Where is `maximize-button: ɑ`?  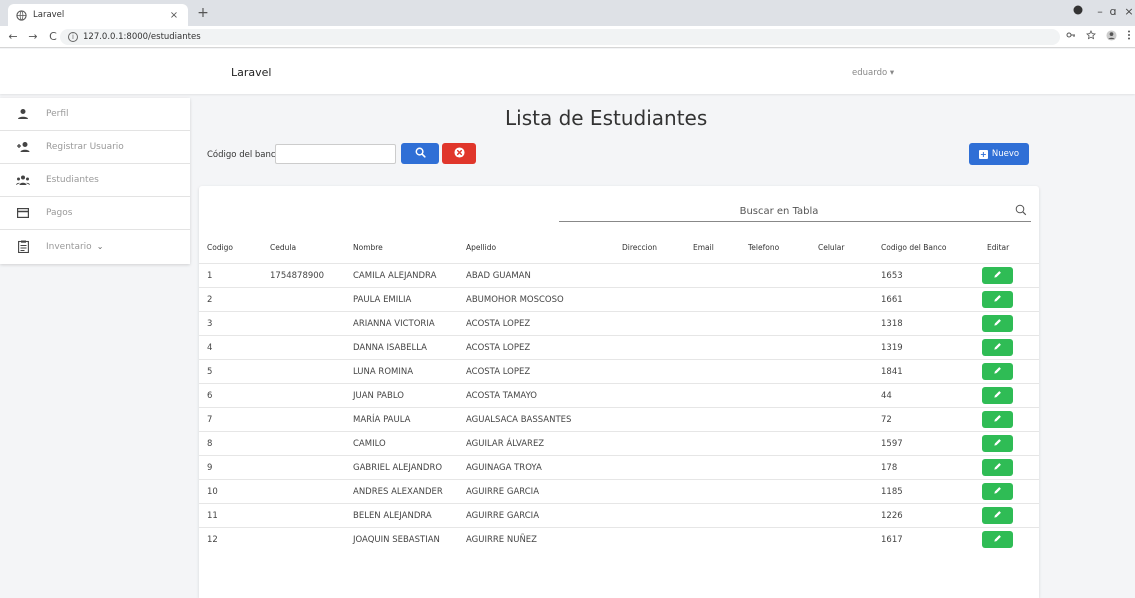 maximize-button: ɑ is located at coordinates (1113, 12).